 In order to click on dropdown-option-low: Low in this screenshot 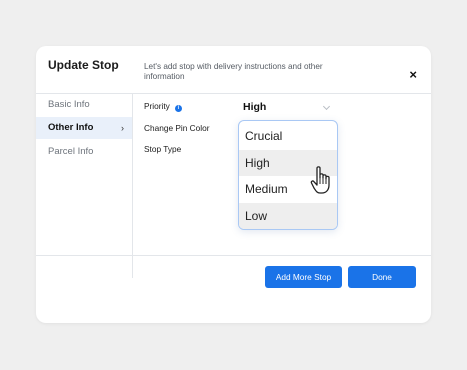, I will do `click(288, 215)`.